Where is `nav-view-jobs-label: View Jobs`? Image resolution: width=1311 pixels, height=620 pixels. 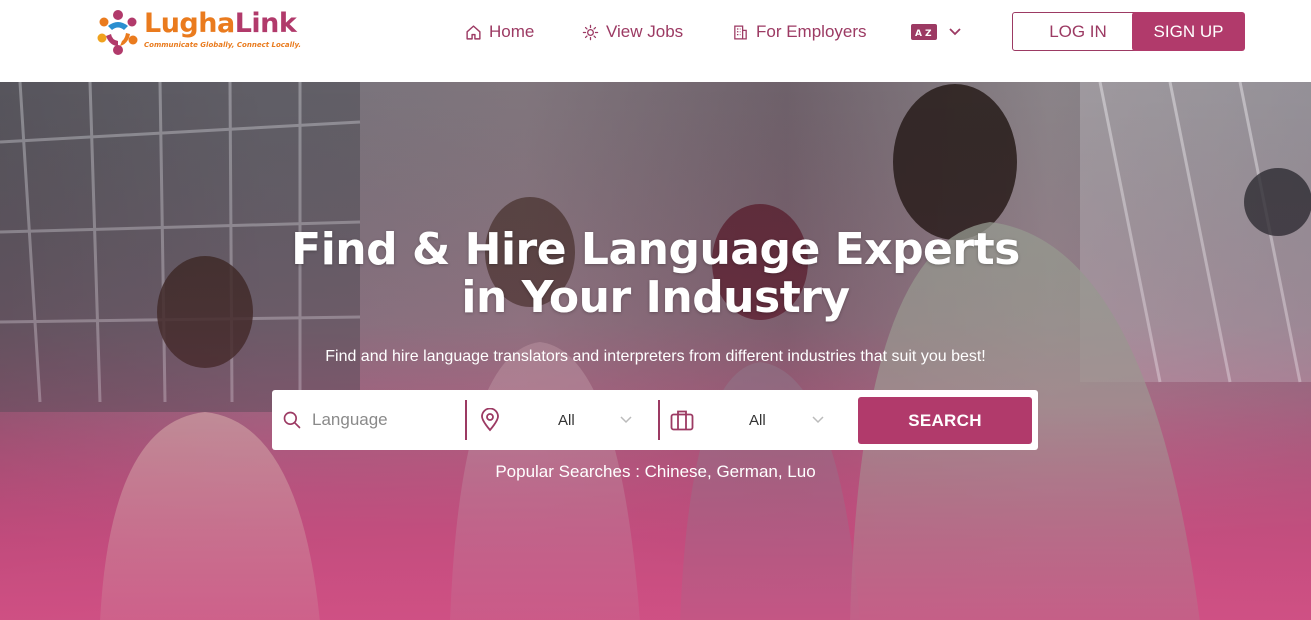
nav-view-jobs-label: View Jobs is located at coordinates (645, 31).